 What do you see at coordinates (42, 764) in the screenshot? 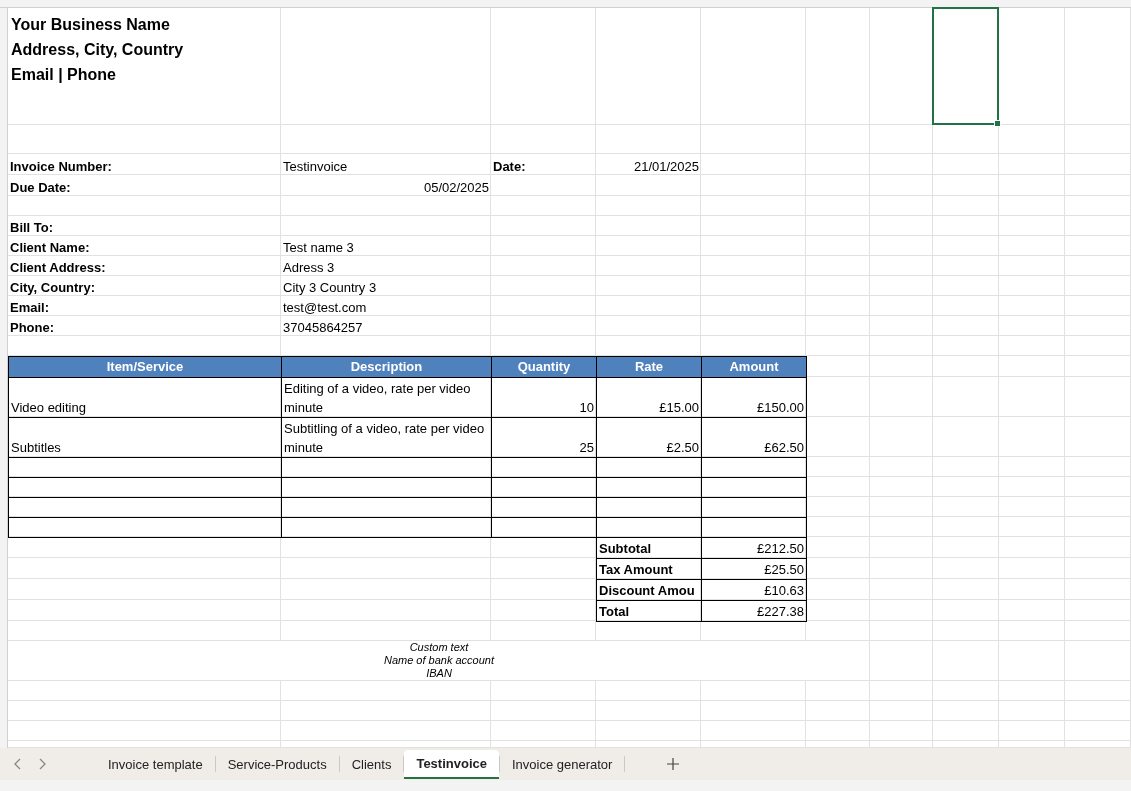
I see `chevron-right-icon` at bounding box center [42, 764].